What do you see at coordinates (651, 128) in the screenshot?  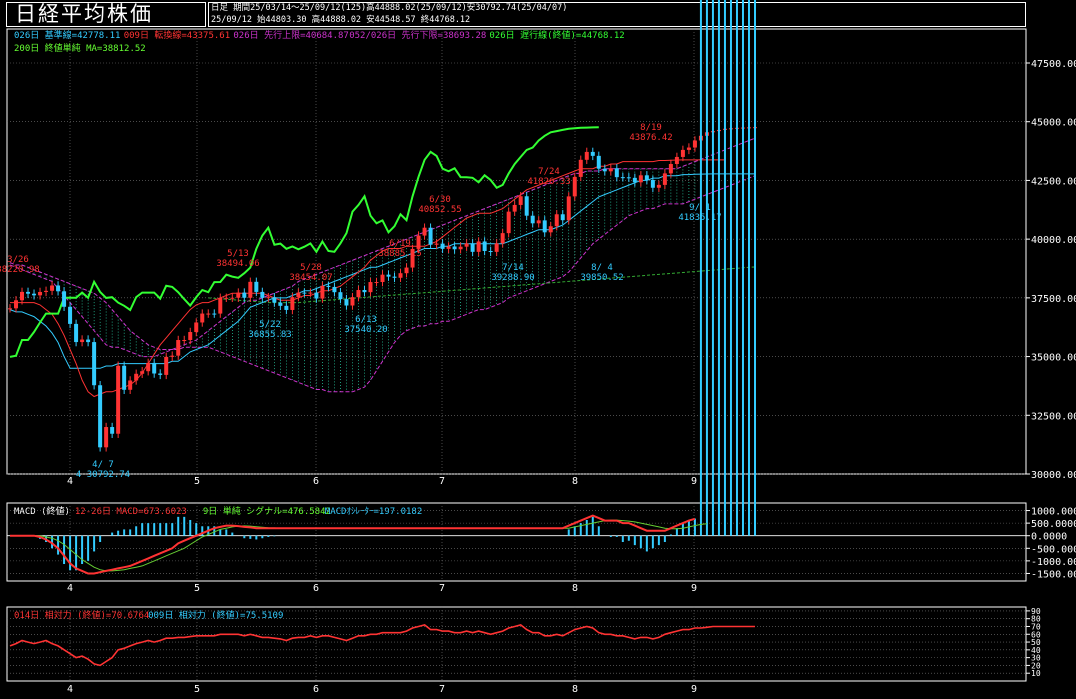 I see `annotation-date-label: 8/19` at bounding box center [651, 128].